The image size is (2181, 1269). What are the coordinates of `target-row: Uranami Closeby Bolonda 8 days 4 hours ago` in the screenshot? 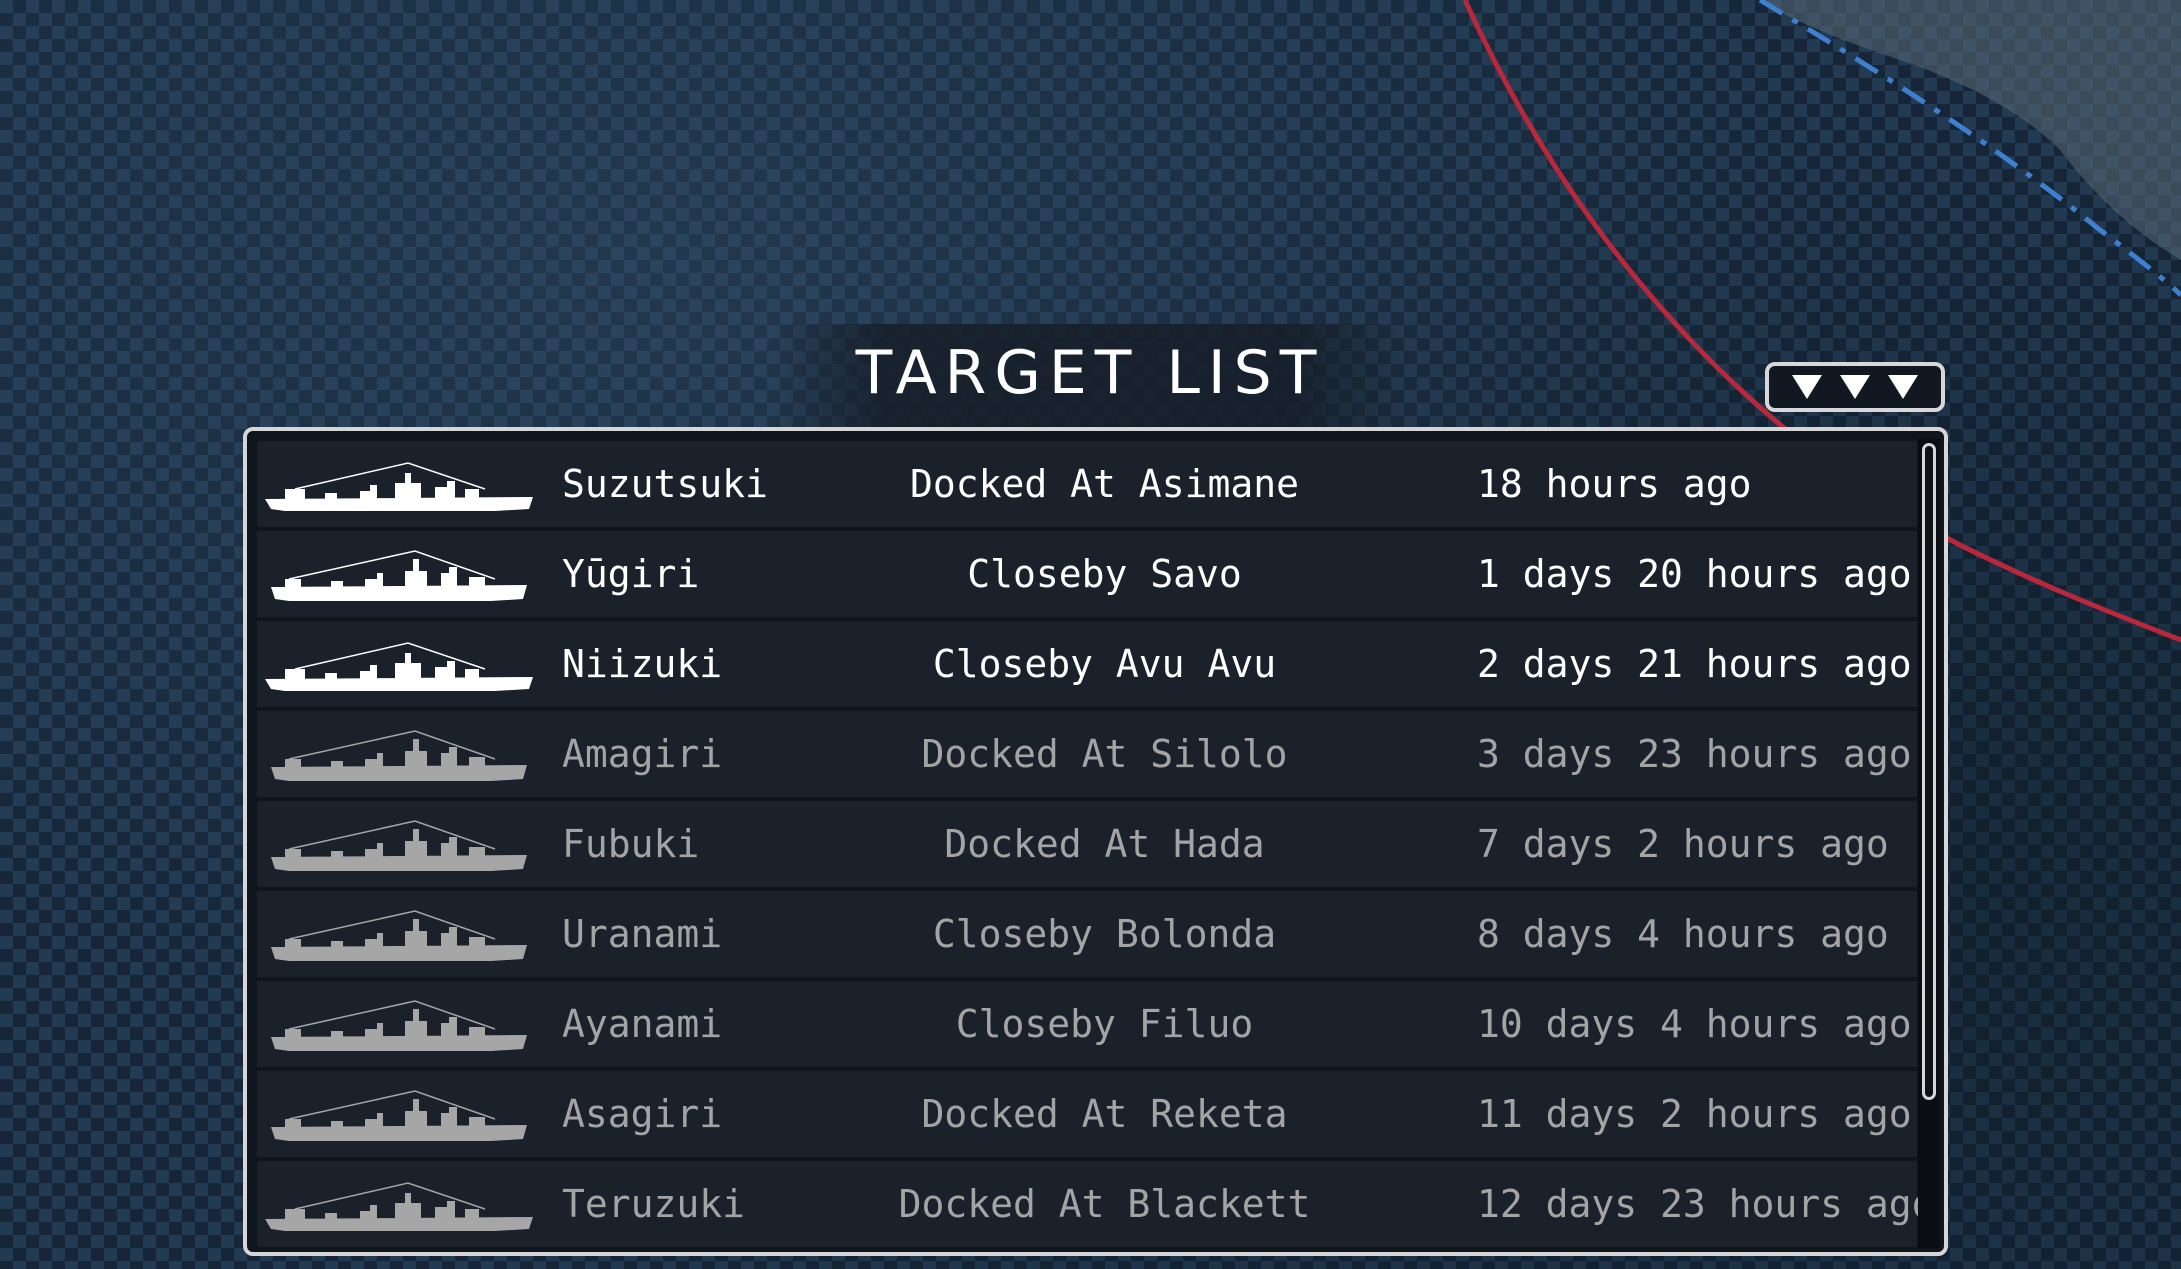 It's located at (1087, 934).